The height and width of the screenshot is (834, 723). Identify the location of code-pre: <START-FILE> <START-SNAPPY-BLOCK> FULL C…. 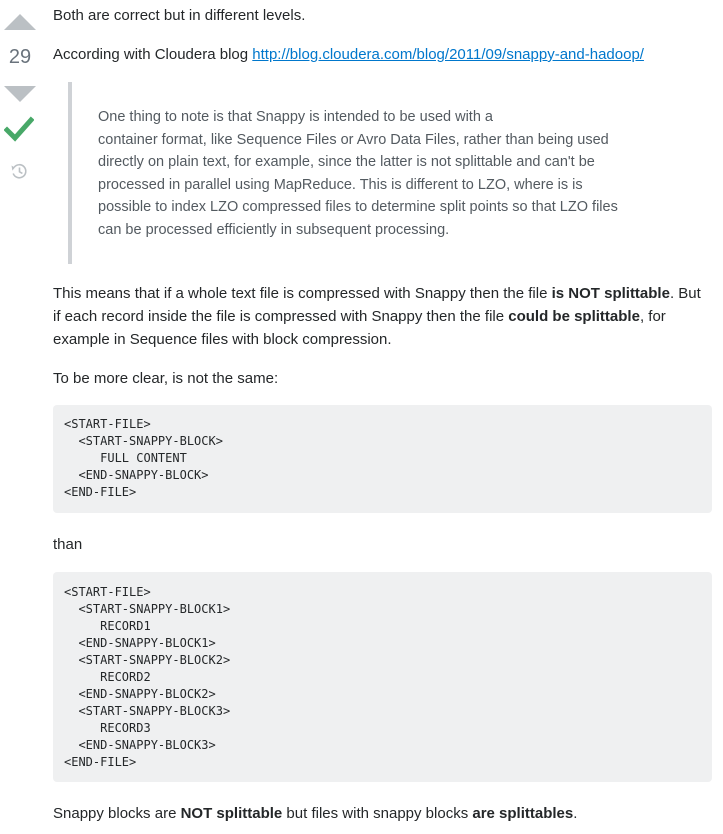
(382, 453).